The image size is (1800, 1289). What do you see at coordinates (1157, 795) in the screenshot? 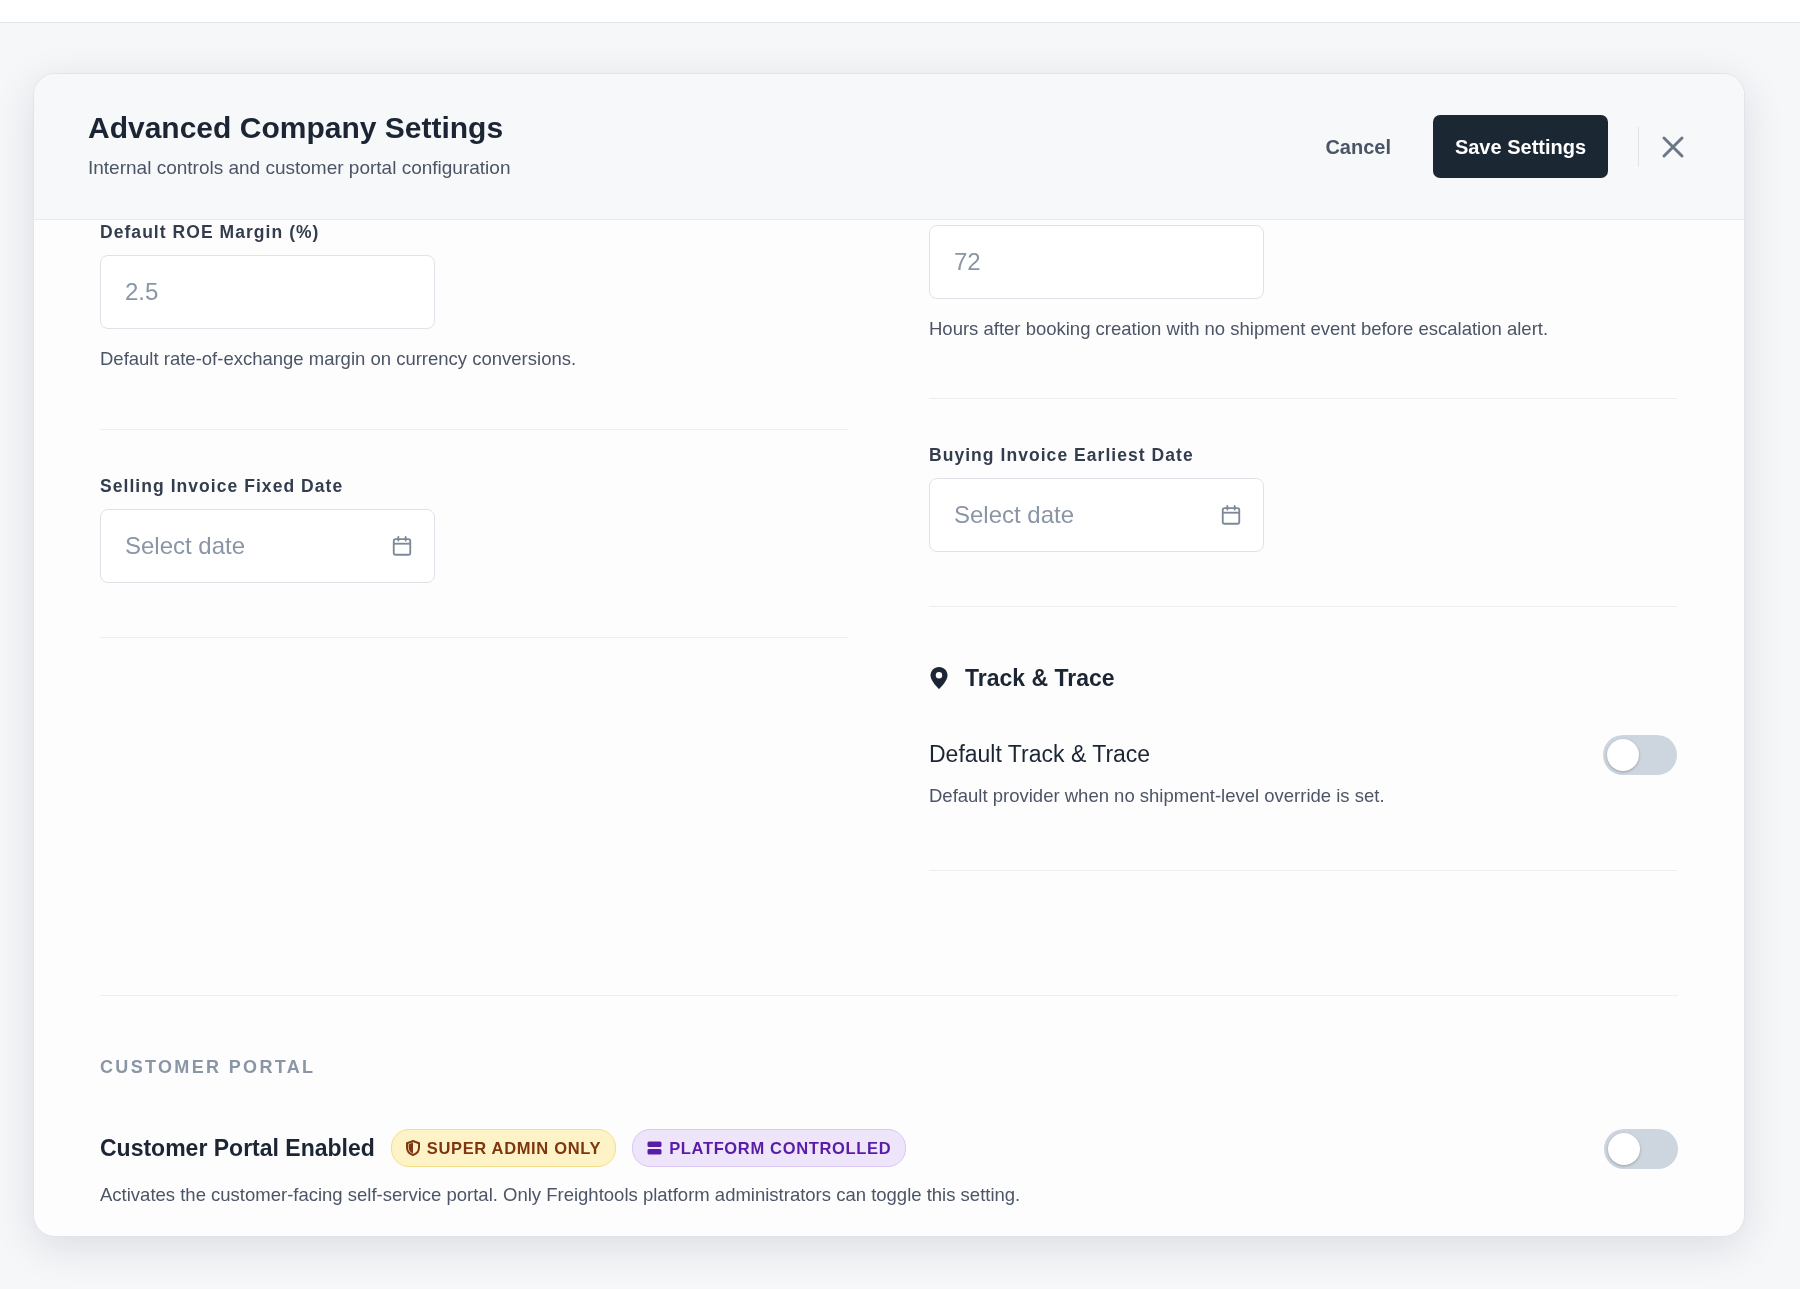
I see `setting-description: Default provider when no shipment-level override is set.` at bounding box center [1157, 795].